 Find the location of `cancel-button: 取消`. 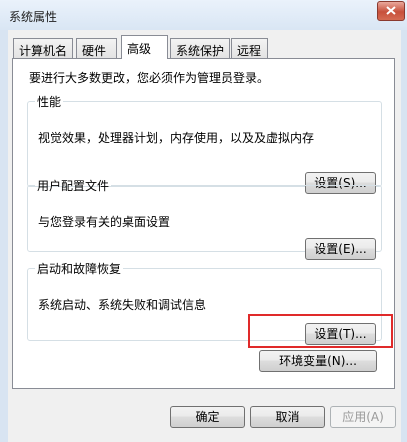

cancel-button: 取消 is located at coordinates (287, 417).